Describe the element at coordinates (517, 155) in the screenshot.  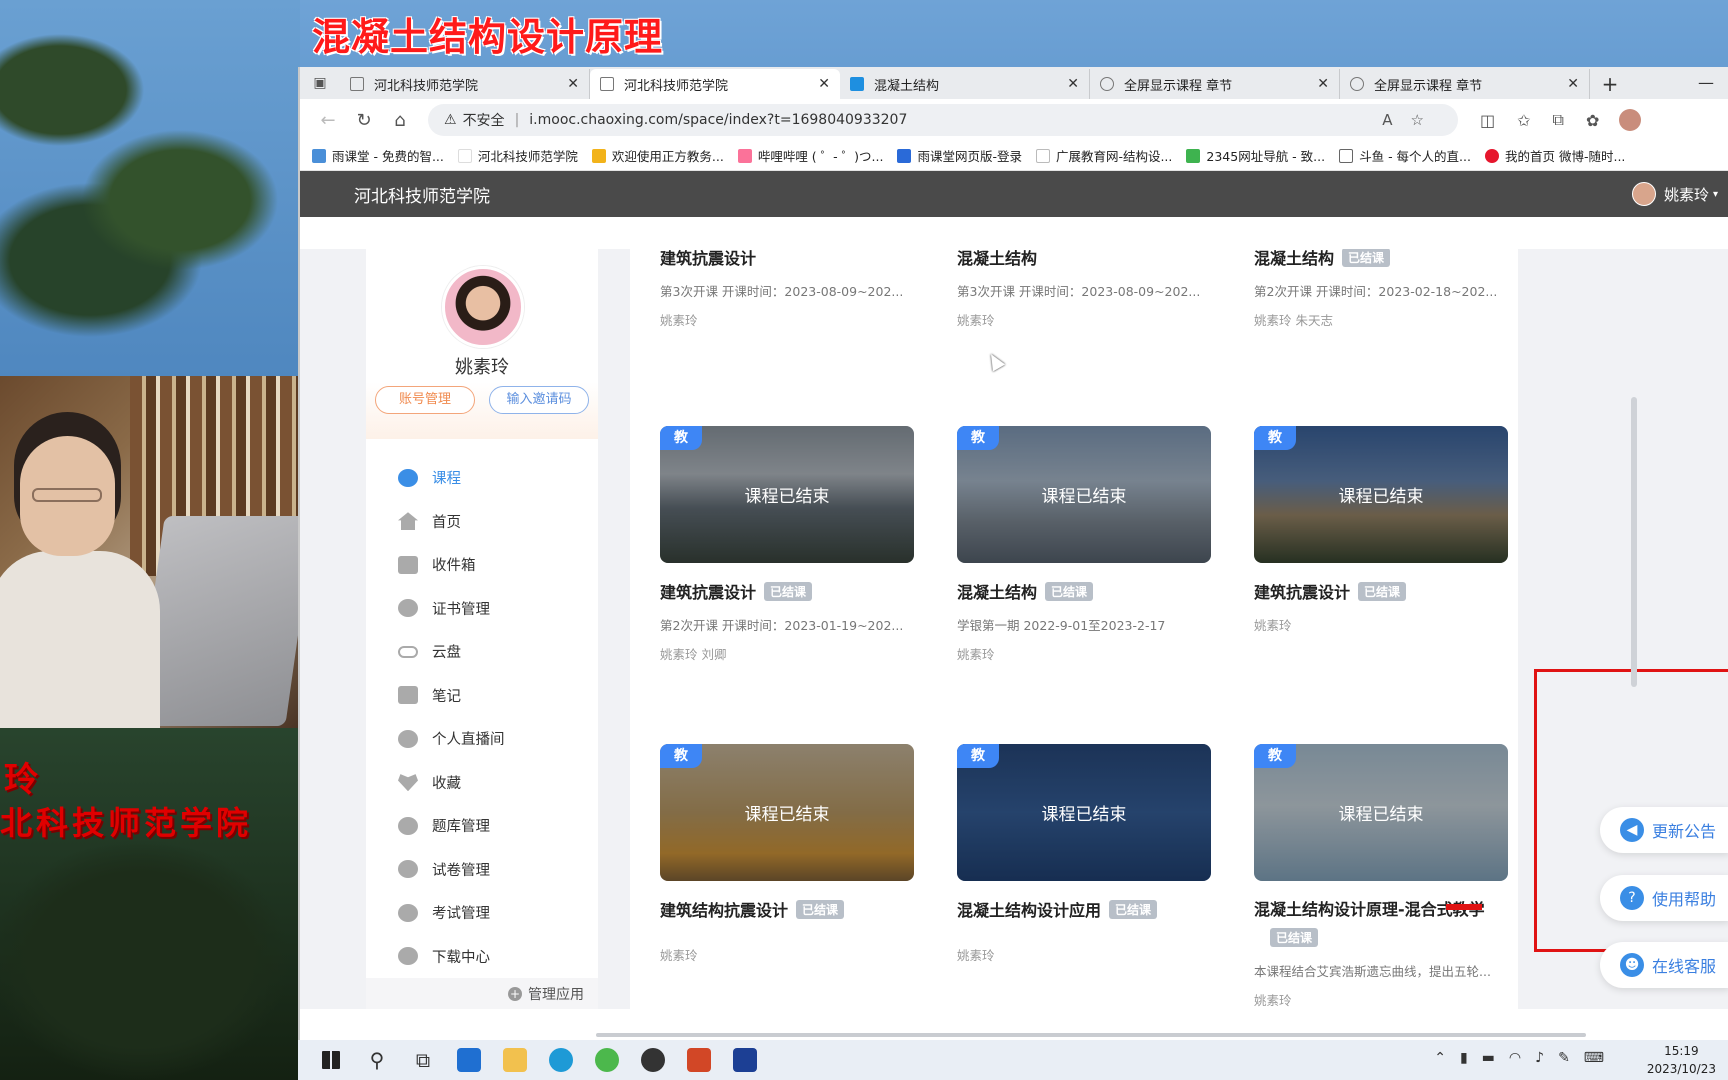
I see `bookmark-item: 河北科技师范学院` at that location.